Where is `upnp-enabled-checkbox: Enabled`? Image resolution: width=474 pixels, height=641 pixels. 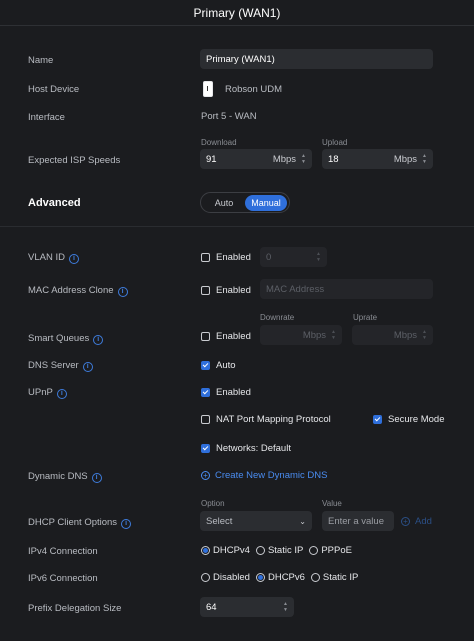
upnp-enabled-checkbox: Enabled is located at coordinates (226, 392).